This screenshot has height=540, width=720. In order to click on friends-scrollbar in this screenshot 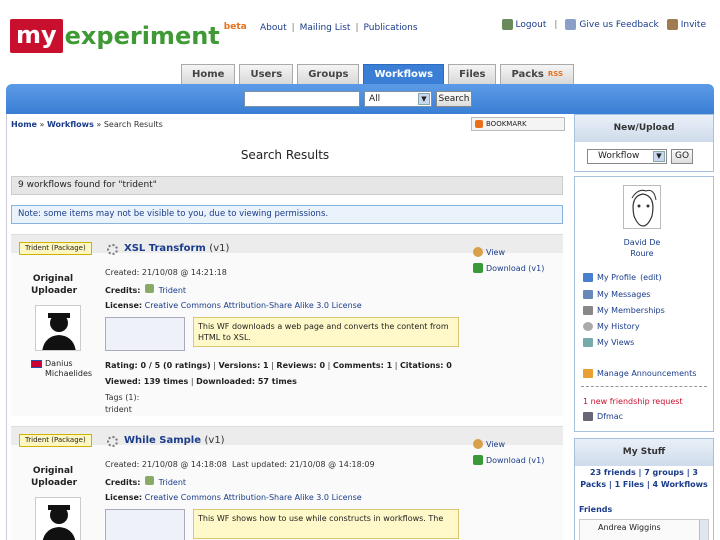, I will do `click(703, 530)`.